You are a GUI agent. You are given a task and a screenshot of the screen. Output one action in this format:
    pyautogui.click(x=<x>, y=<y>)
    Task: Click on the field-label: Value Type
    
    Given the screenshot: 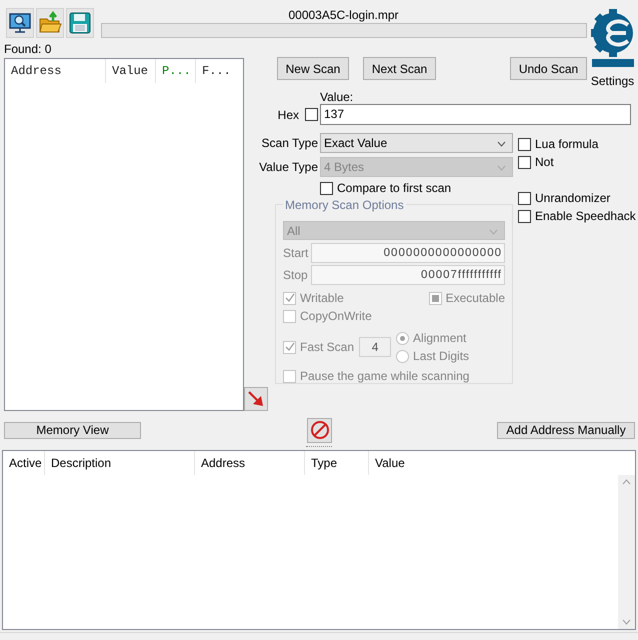 What is the action you would take?
    pyautogui.click(x=288, y=167)
    